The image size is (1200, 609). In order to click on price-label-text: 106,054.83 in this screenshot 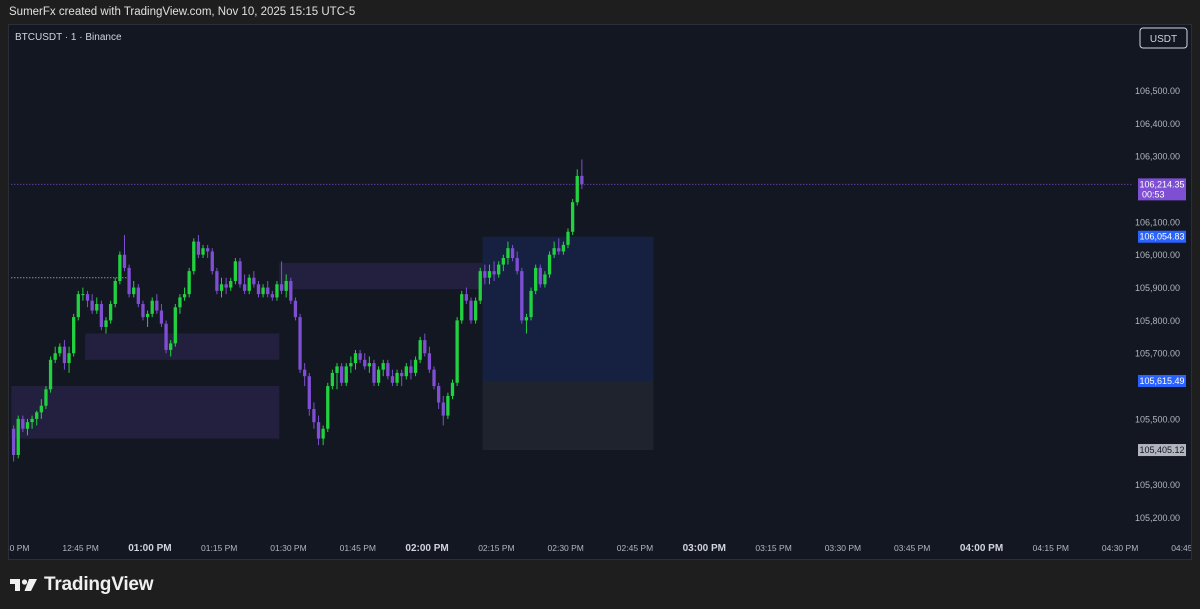, I will do `click(1161, 237)`.